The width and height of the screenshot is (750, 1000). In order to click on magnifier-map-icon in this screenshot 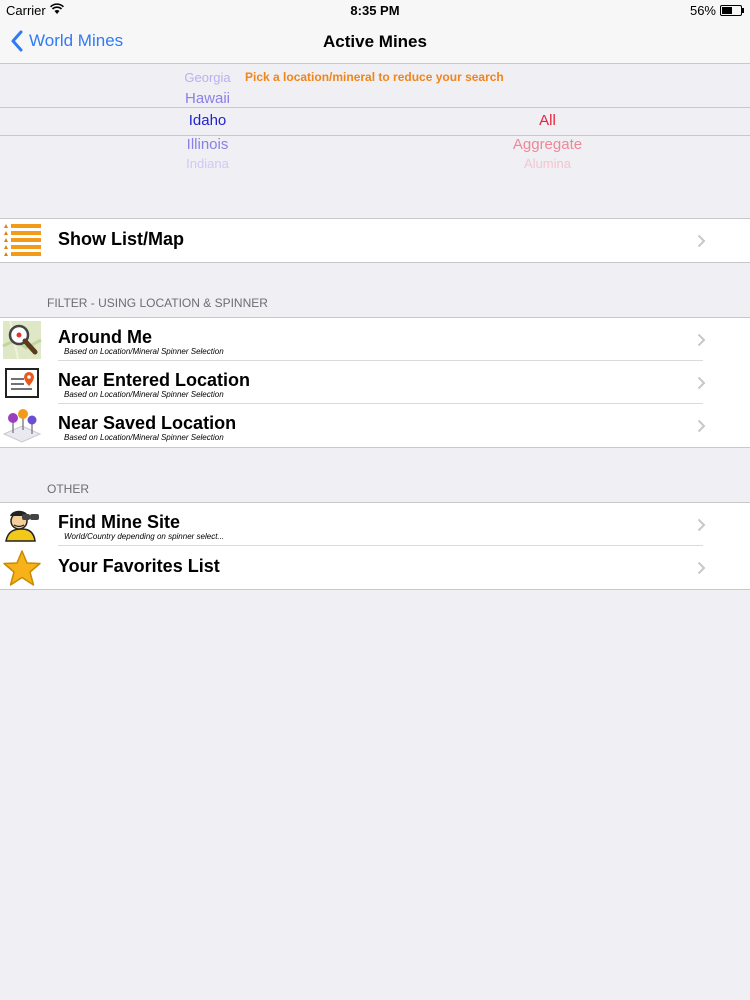, I will do `click(22, 340)`.